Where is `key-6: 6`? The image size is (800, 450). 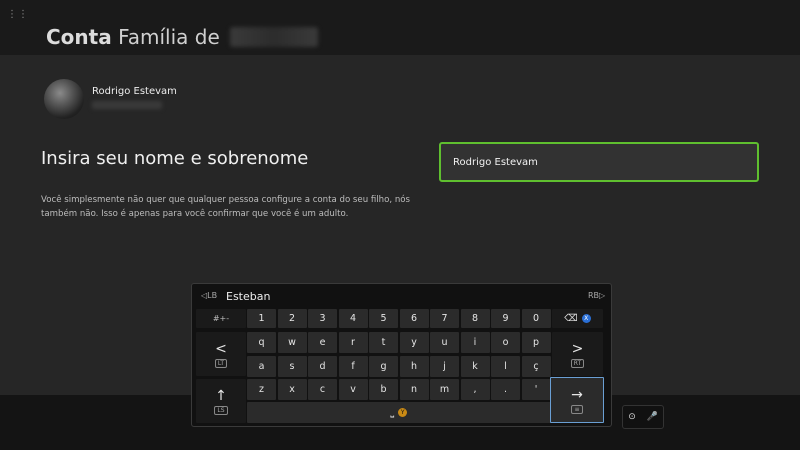 key-6: 6 is located at coordinates (414, 318).